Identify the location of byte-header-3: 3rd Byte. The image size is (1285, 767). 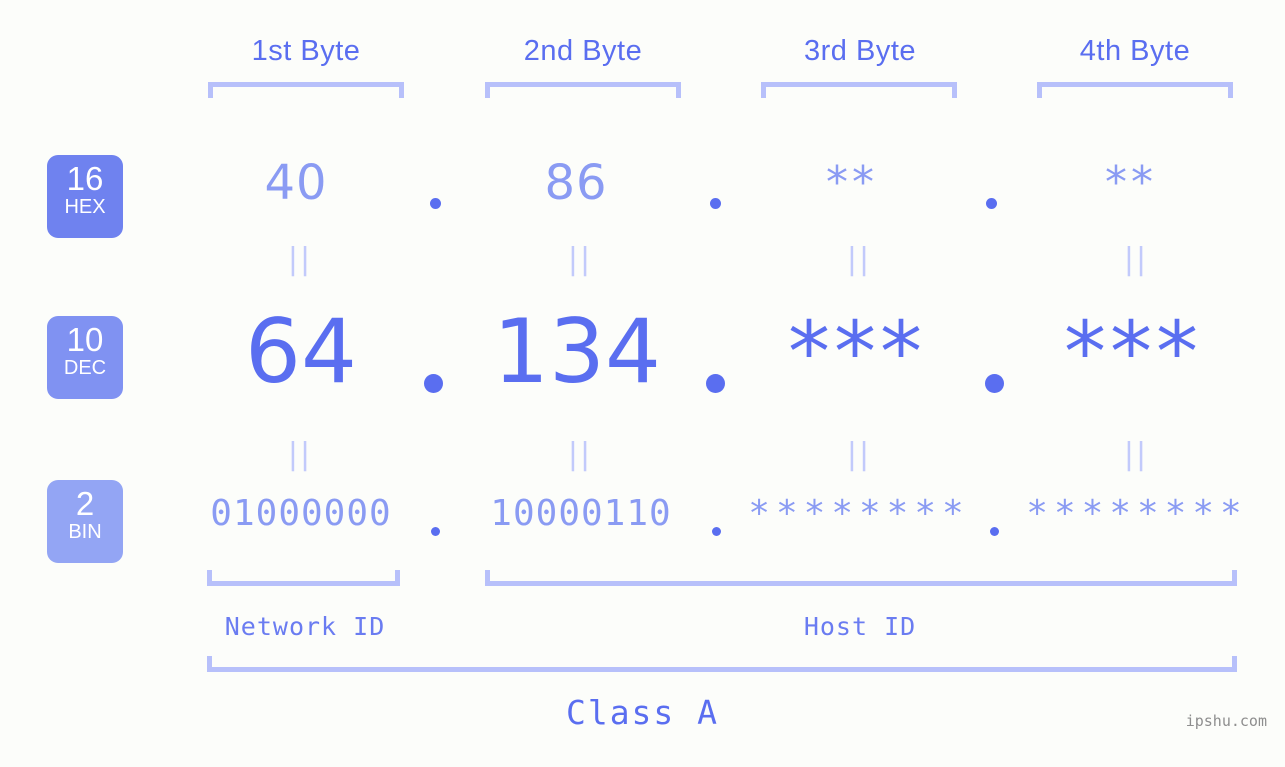
(860, 51).